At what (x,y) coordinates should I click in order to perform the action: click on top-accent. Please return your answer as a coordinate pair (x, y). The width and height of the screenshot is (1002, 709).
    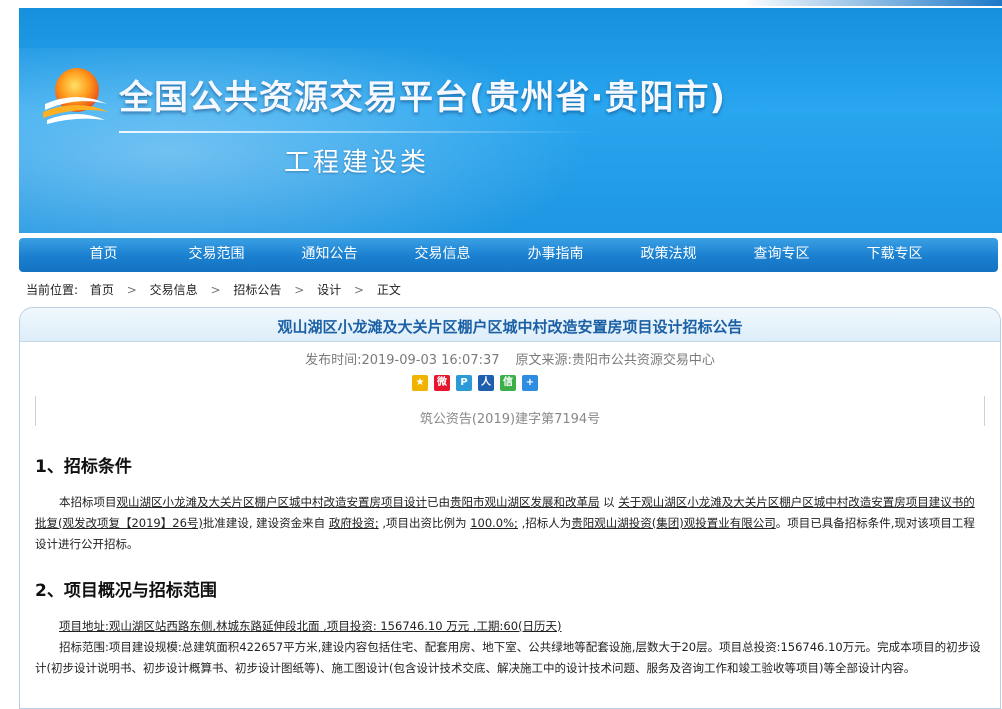
    Looking at the image, I should click on (872, 3).